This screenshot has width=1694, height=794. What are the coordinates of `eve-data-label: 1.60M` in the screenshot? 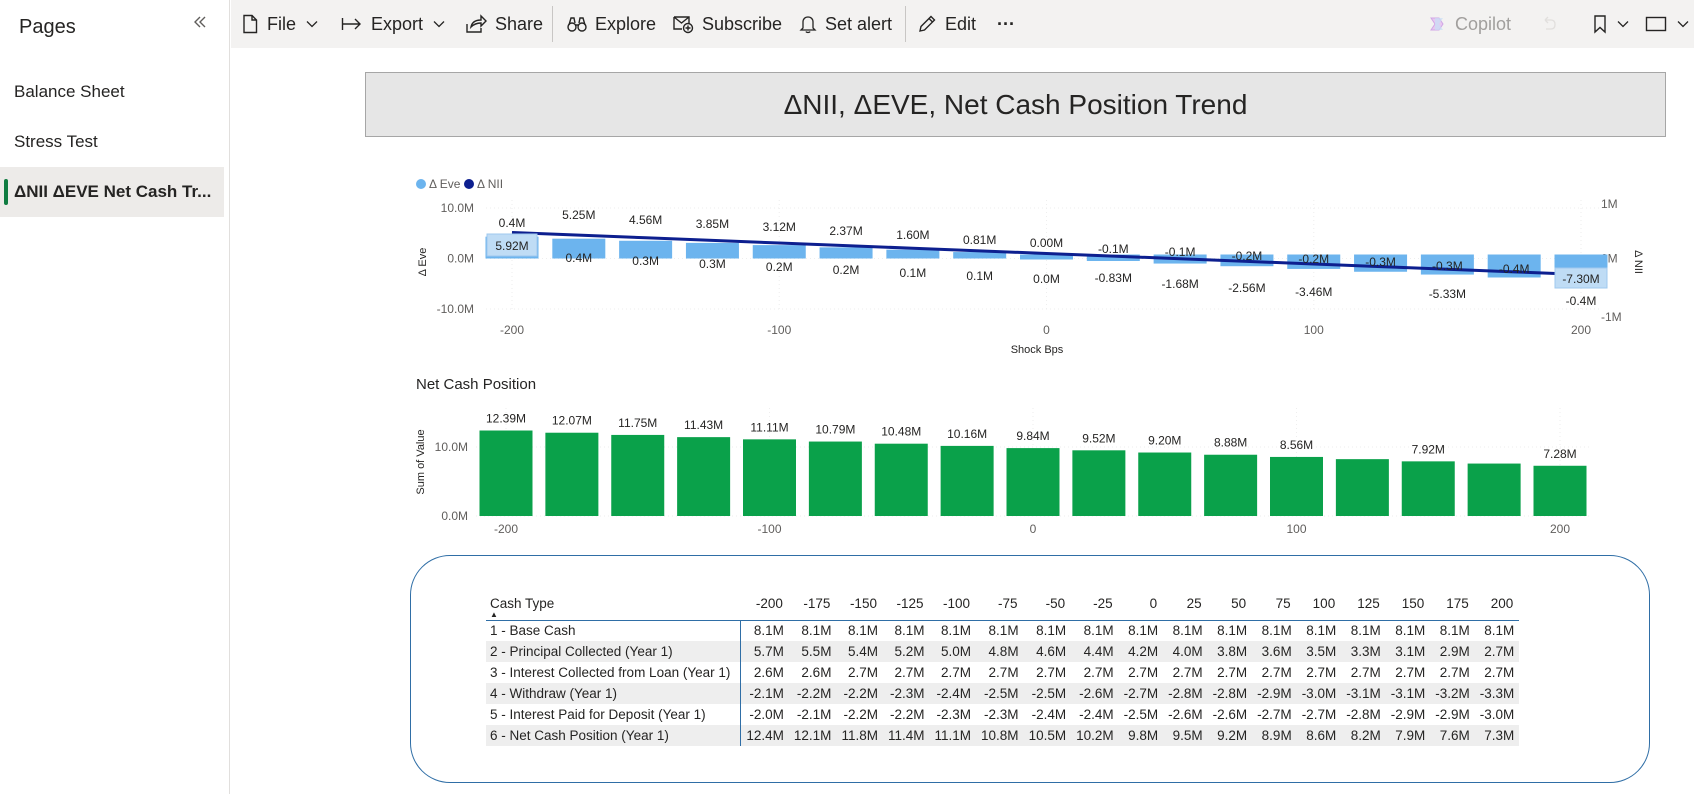 It's located at (912, 235).